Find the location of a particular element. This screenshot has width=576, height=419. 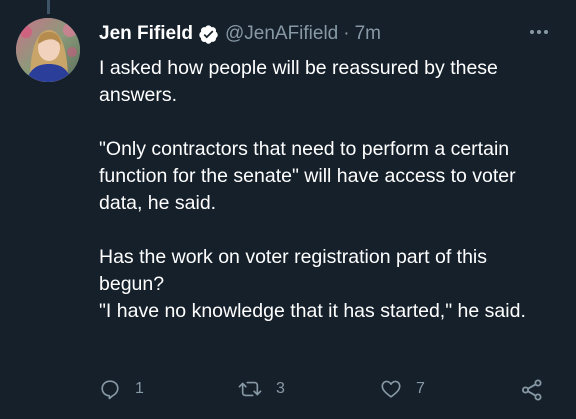

share-button is located at coordinates (532, 390).